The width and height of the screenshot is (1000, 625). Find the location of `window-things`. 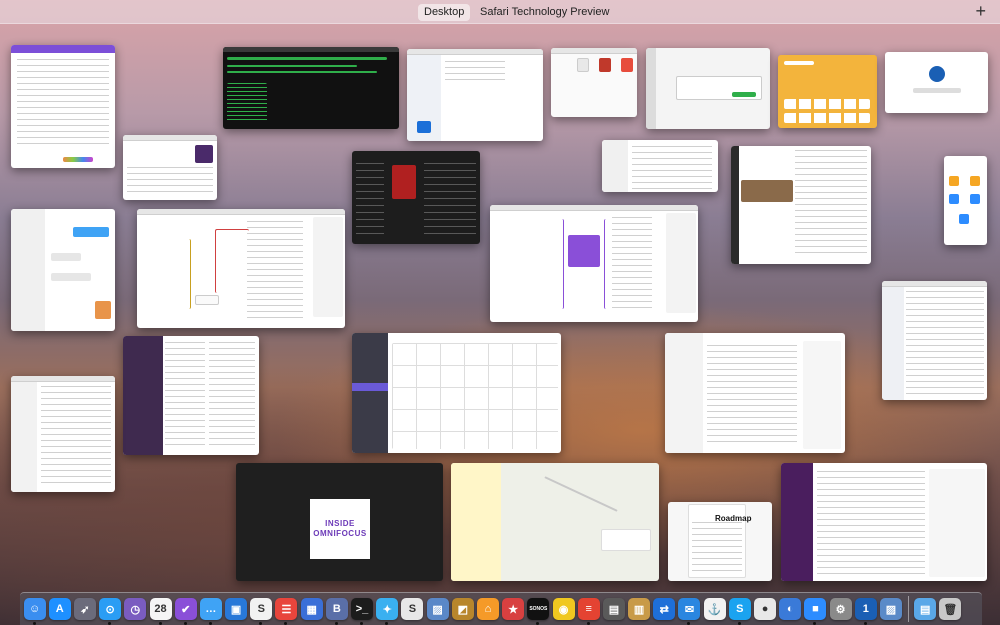

window-things is located at coordinates (755, 393).